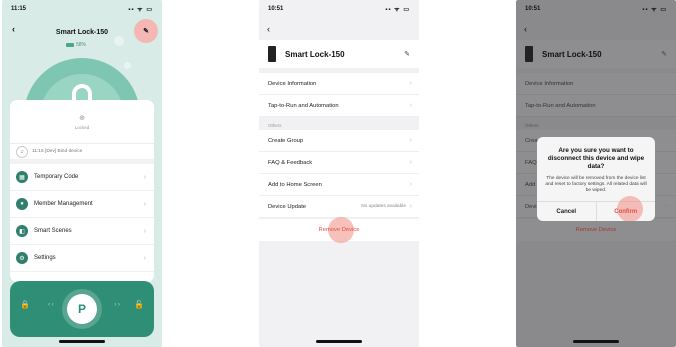  Describe the element at coordinates (339, 207) in the screenshot. I see `list-item-device-update: Device Update No updates available ›` at that location.